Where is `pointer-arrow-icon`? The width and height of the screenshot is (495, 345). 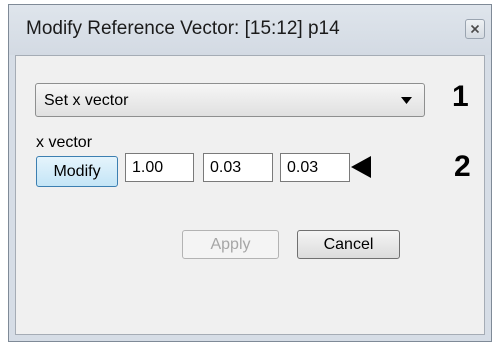 pointer-arrow-icon is located at coordinates (361, 167).